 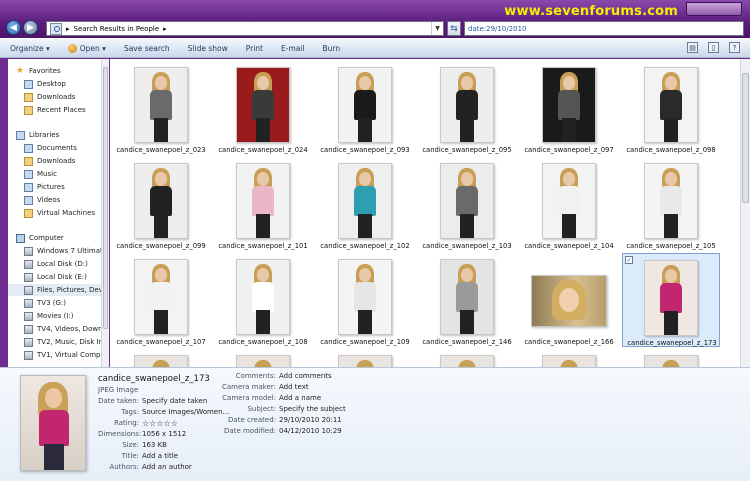 I want to click on content-scrollbar, so click(x=745, y=213).